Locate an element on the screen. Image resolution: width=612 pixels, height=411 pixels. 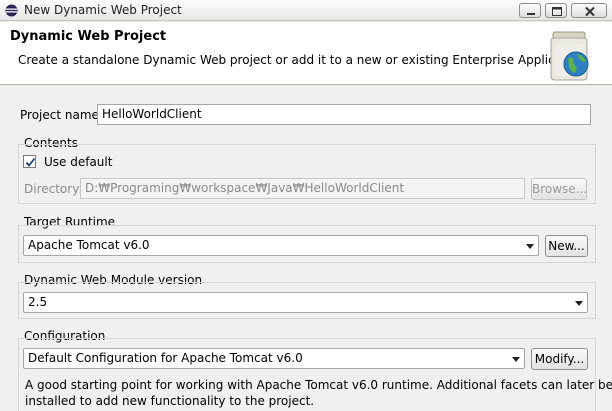
target-runtime-selected: Apache Tomcat v6.0 is located at coordinates (89, 245).